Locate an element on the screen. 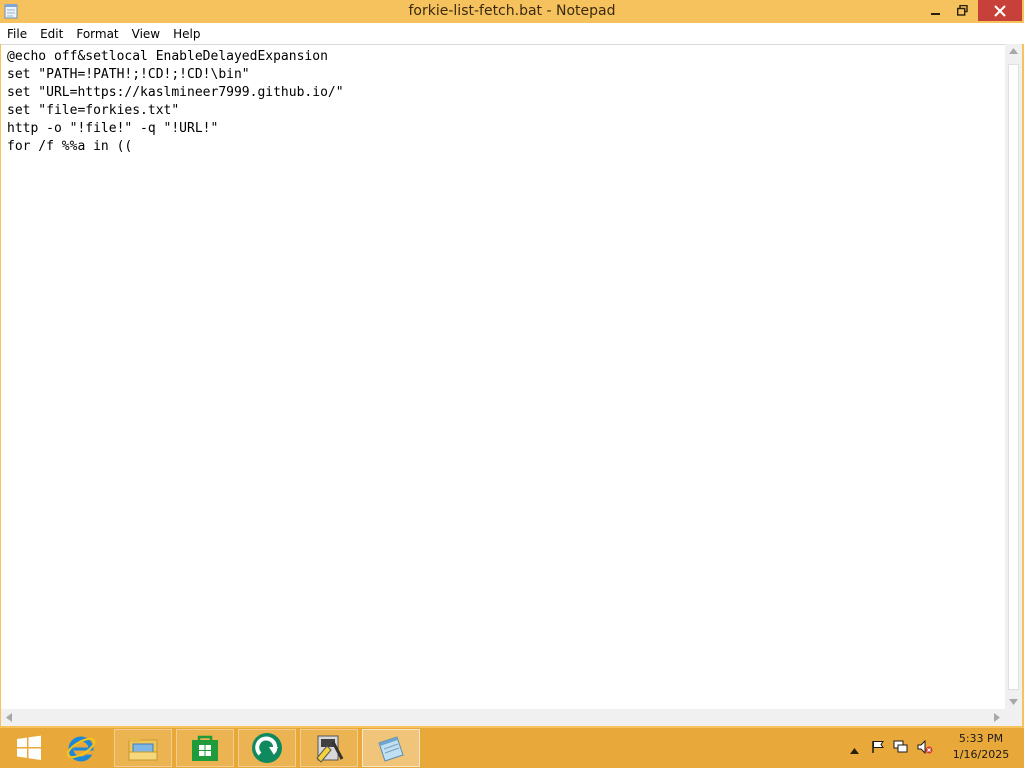 This screenshot has height=768, width=1024. title-bar: forkie-list-fetch.bat - Notepad is located at coordinates (512, 11).